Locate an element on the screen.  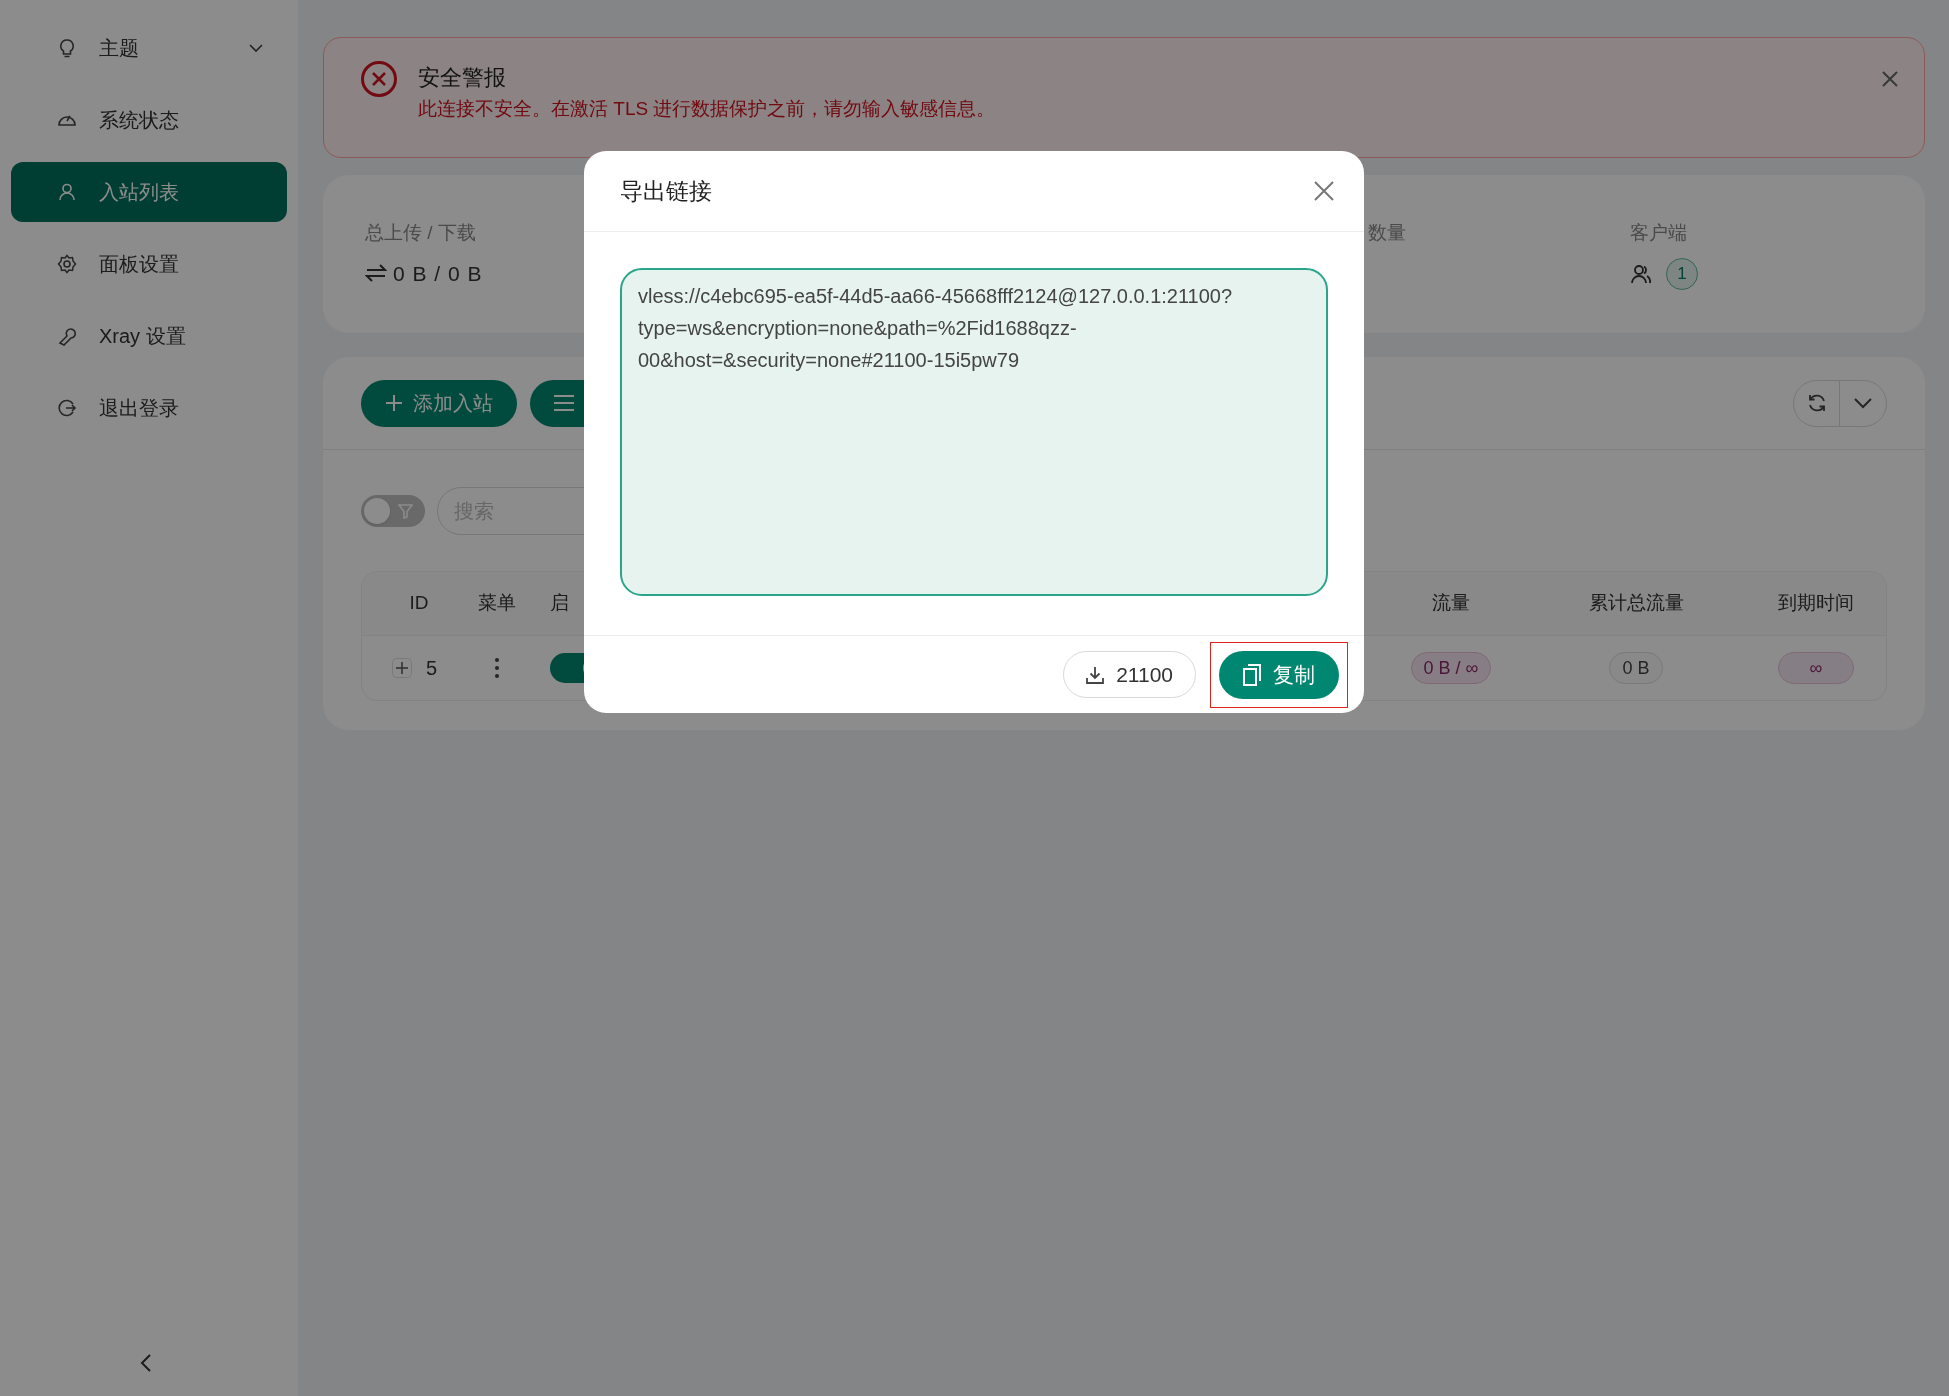
sidebar-item: 退出登录 is located at coordinates (149, 408).